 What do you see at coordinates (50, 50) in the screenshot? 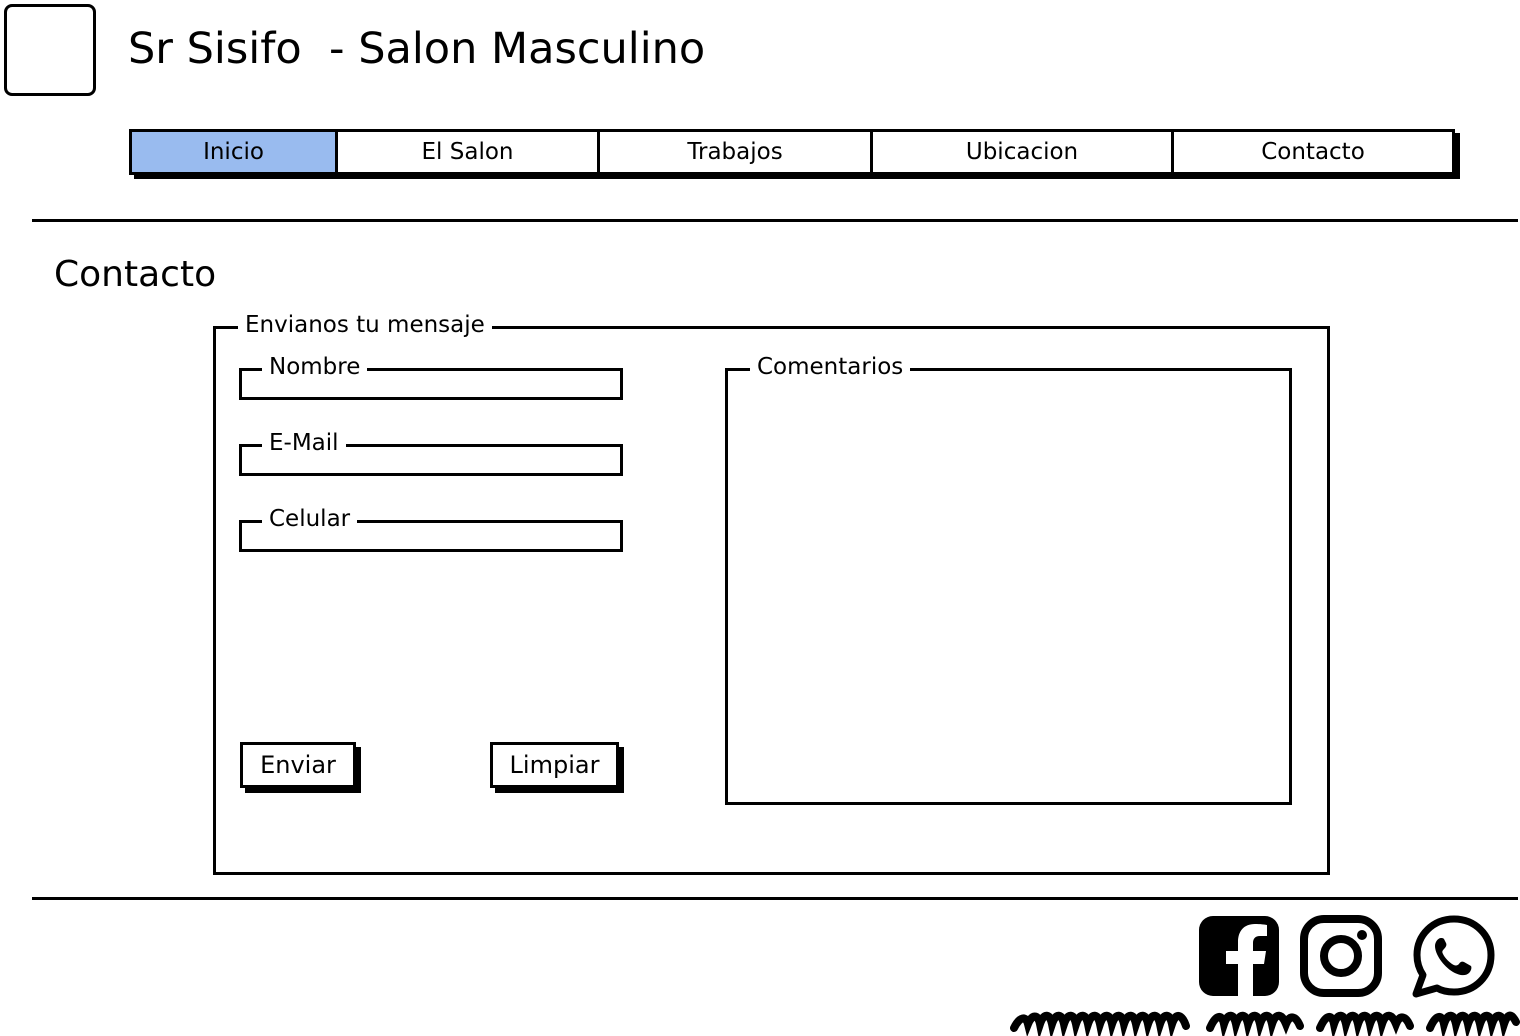
I see `logo-placeholder` at bounding box center [50, 50].